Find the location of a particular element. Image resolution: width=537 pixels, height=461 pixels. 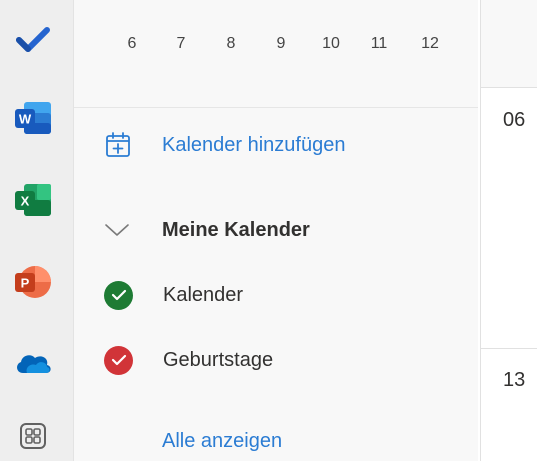

onedrive-app-button is located at coordinates (33, 364).